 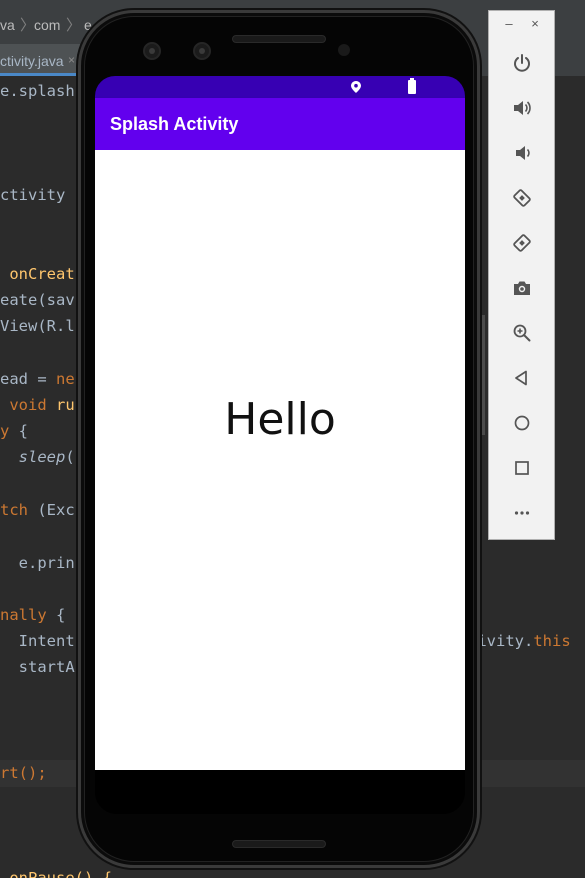 I want to click on code-token: Intent, so click(x=37, y=641).